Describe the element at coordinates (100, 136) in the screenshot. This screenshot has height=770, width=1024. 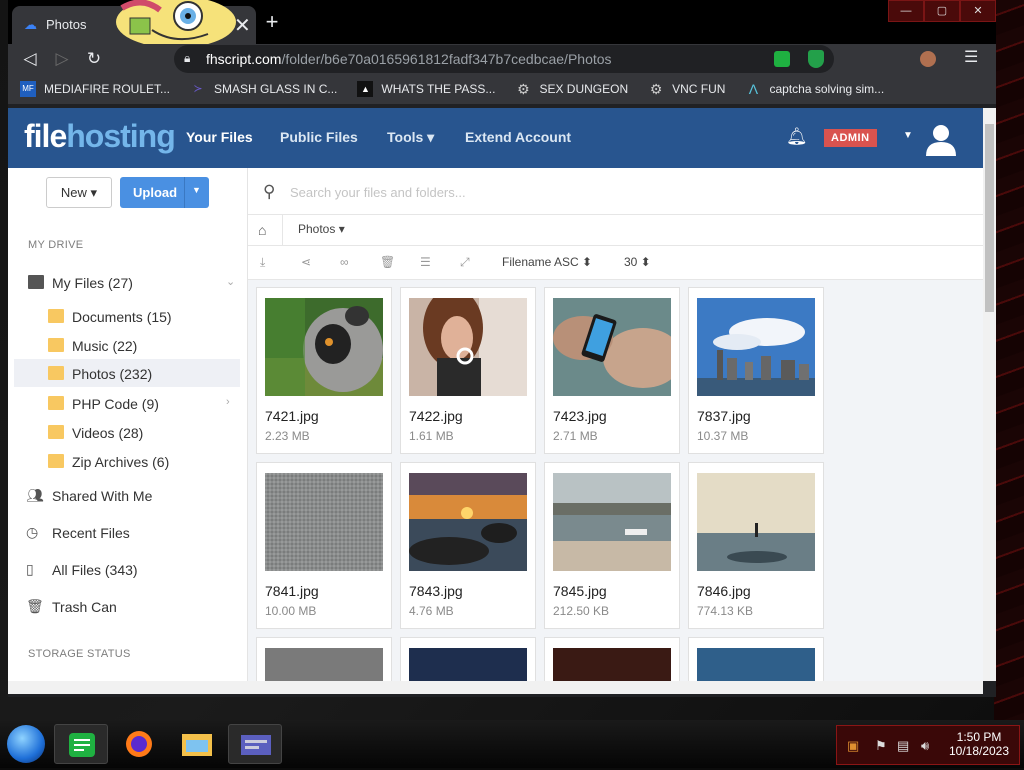
I see `filehosting-logo: filehosting` at that location.